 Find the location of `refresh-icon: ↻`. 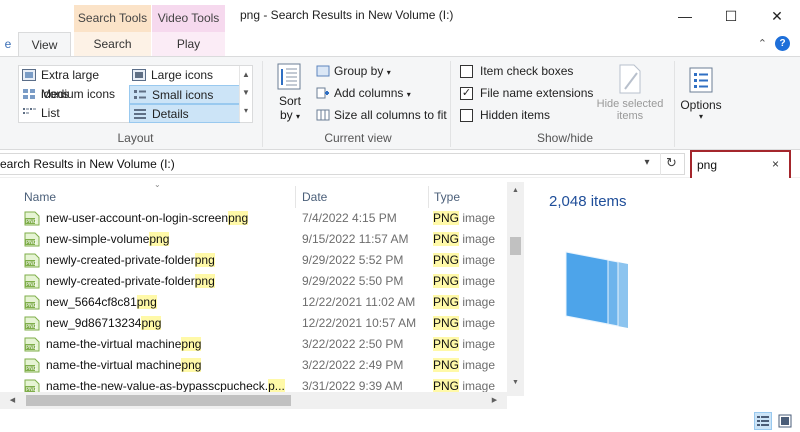

refresh-icon: ↻ is located at coordinates (671, 164).